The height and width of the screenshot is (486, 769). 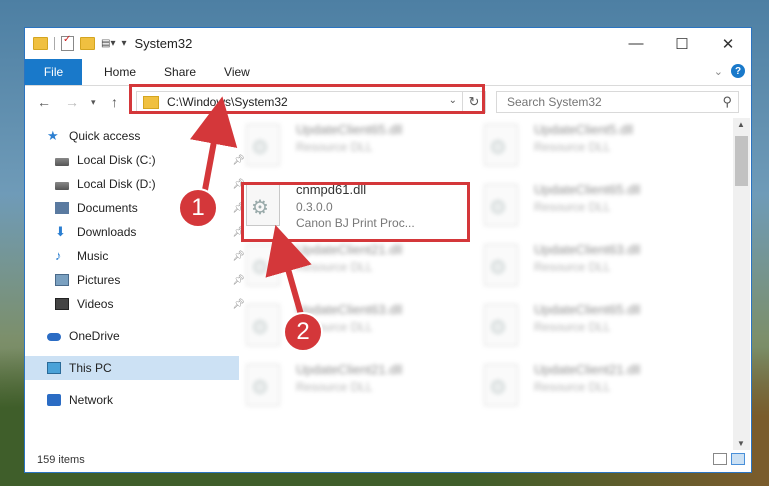 What do you see at coordinates (727, 101) in the screenshot?
I see `search-icon: ⚲` at bounding box center [727, 101].